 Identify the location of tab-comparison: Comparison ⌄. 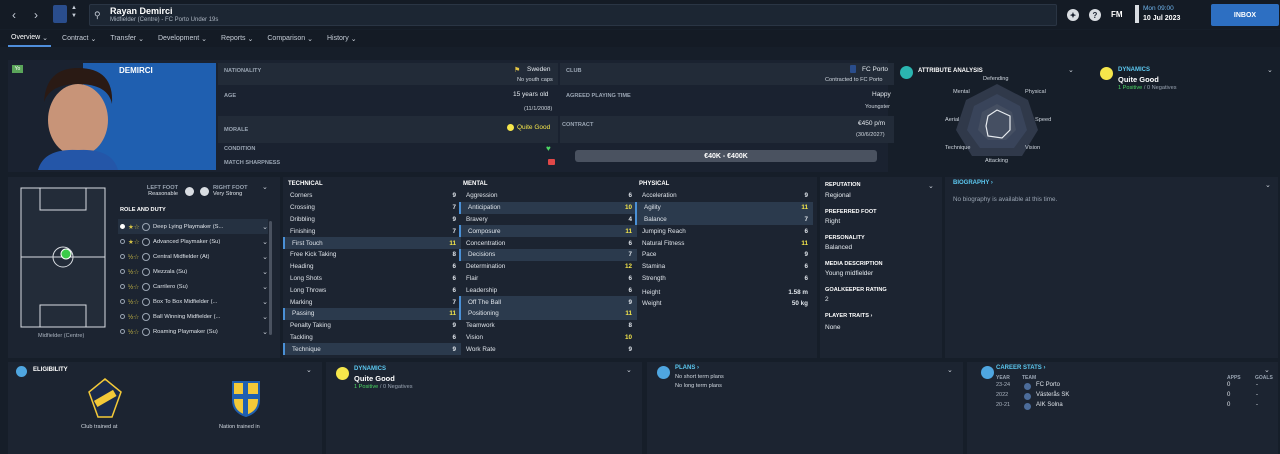
(290, 39).